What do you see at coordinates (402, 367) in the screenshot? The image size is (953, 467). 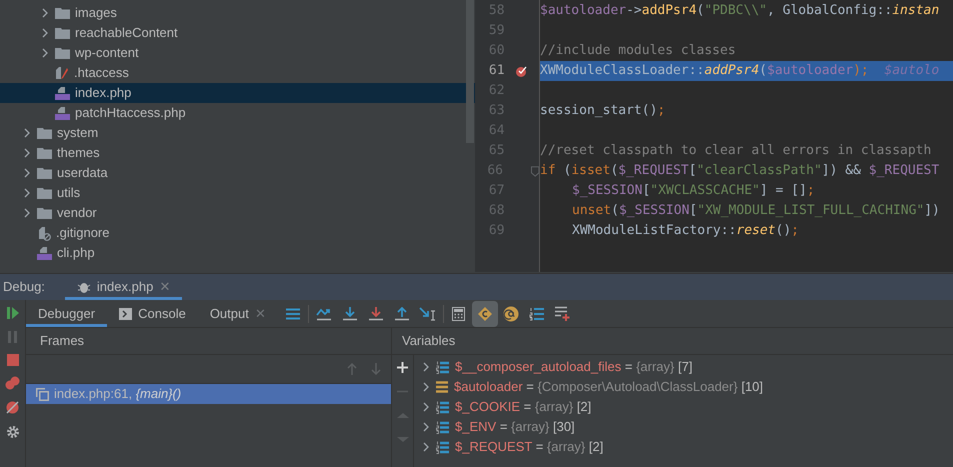 I see `plus-icon` at bounding box center [402, 367].